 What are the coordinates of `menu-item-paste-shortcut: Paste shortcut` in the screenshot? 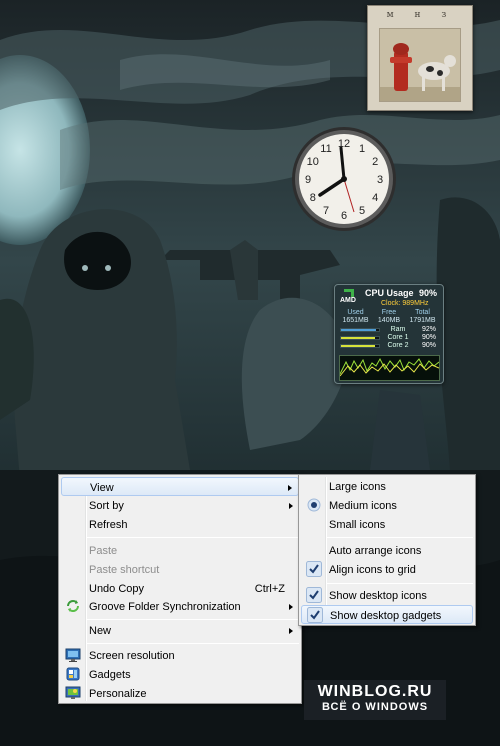 It's located at (180, 569).